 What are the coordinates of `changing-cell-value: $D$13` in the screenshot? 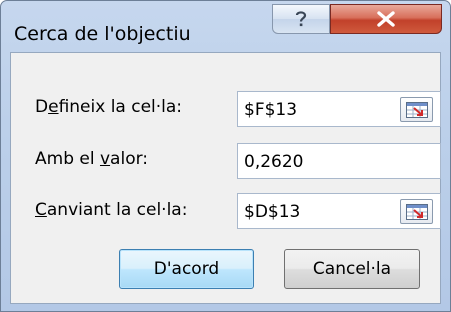 It's located at (272, 212).